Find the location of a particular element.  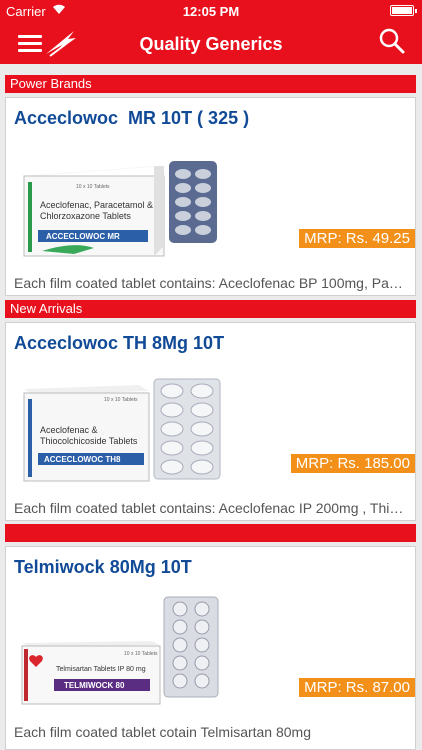

search-icon is located at coordinates (392, 41).